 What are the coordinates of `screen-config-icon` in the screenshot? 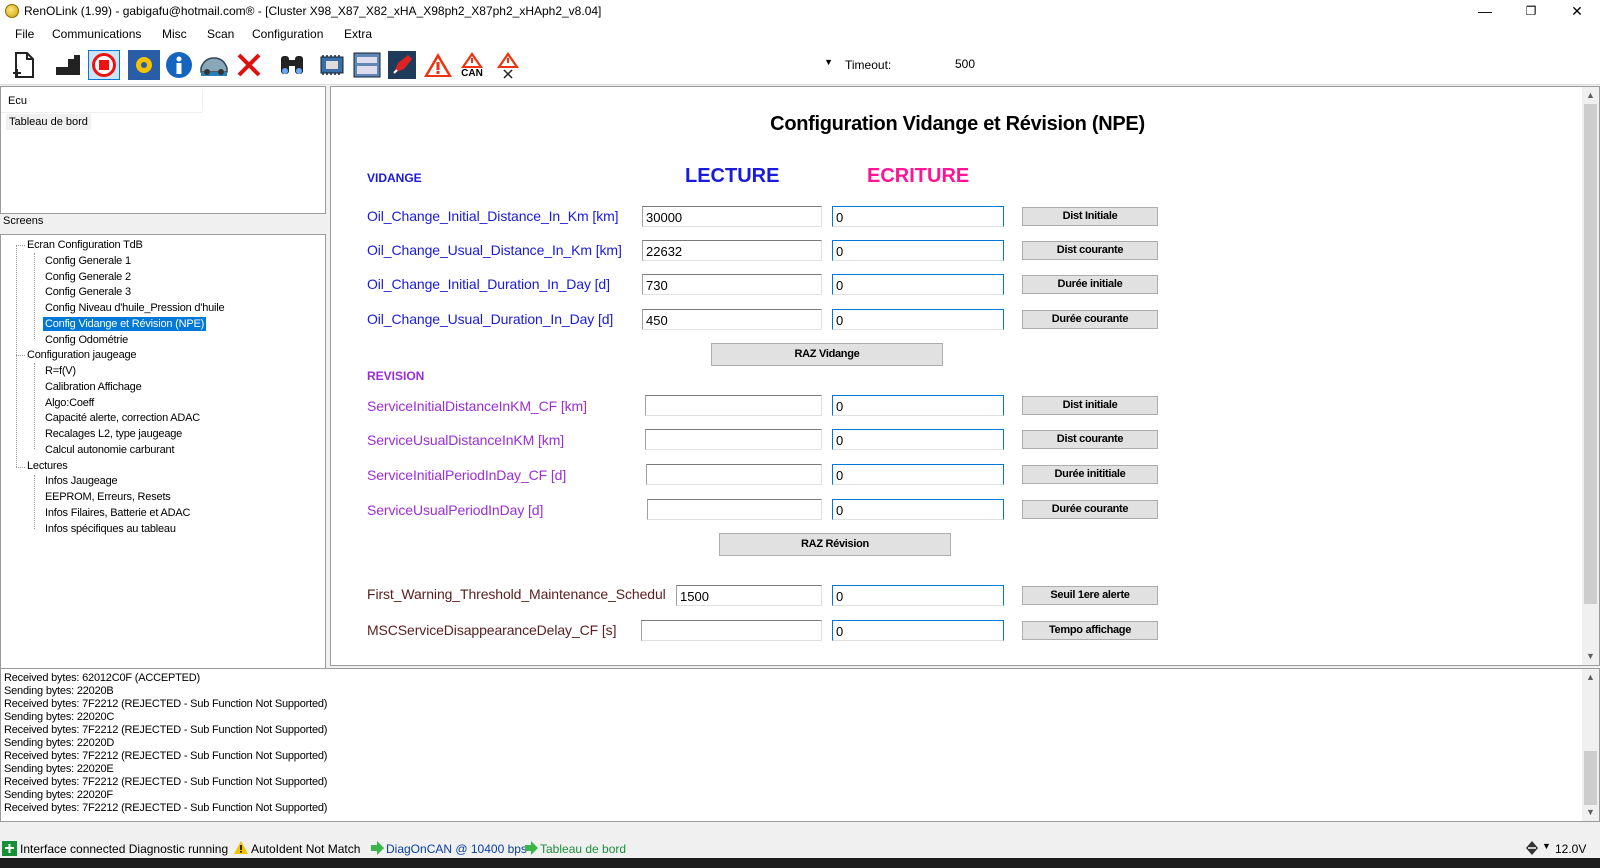 It's located at (367, 65).